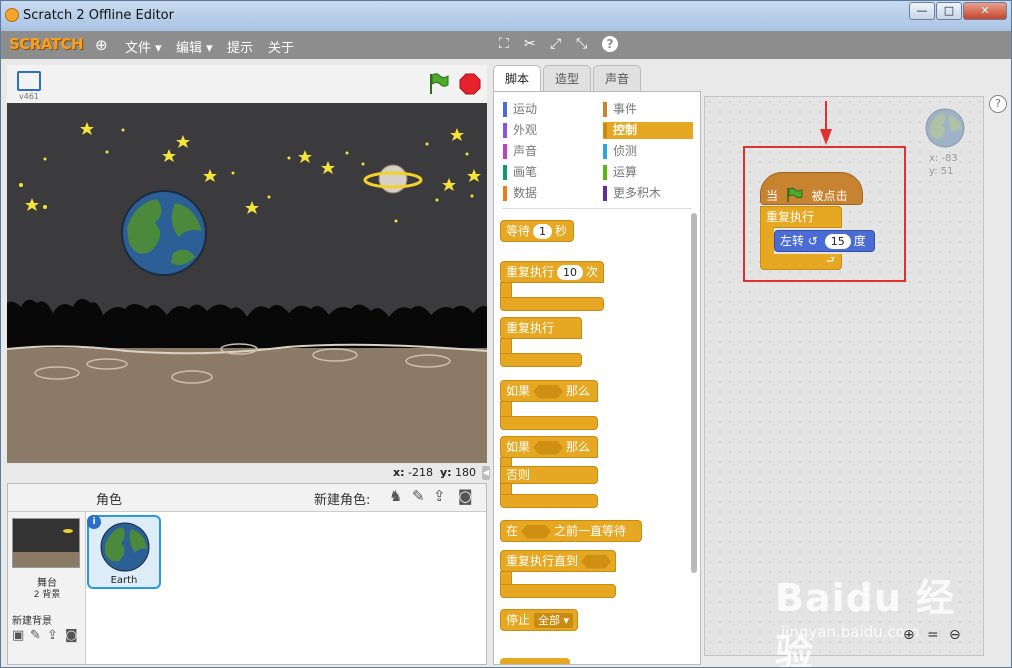 The height and width of the screenshot is (668, 1012). What do you see at coordinates (530, 44) in the screenshot?
I see `delete-icon: ✂` at bounding box center [530, 44].